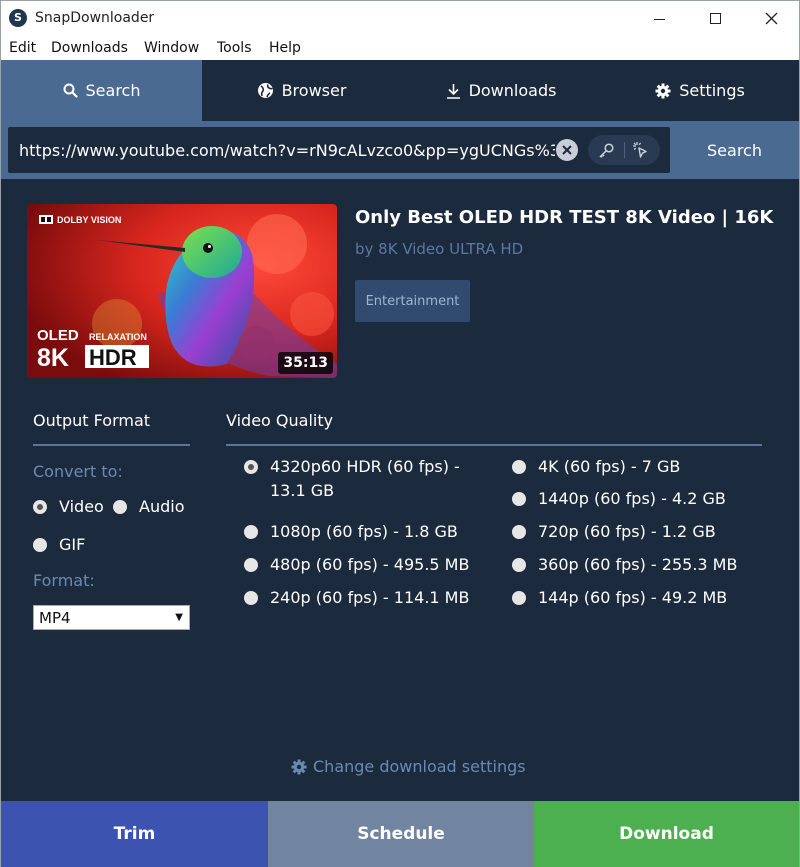  Describe the element at coordinates (70, 90) in the screenshot. I see `search-icon` at that location.